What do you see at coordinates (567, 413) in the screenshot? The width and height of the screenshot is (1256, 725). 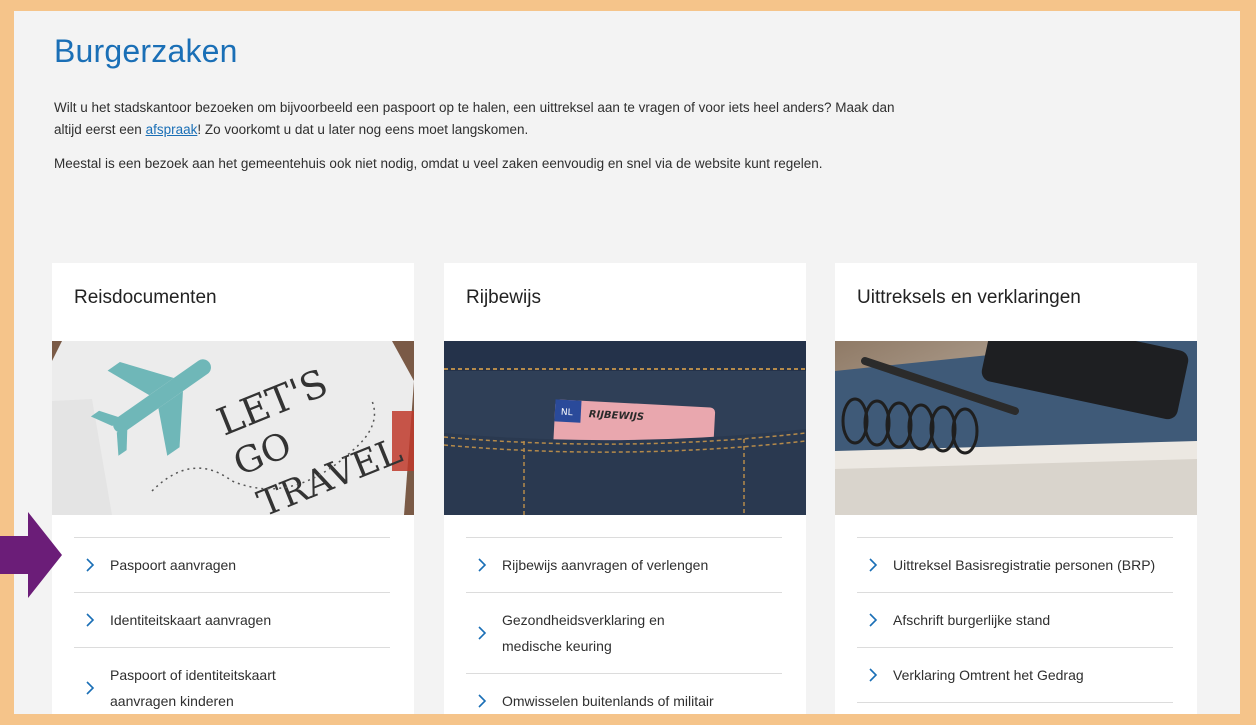 I see `card-country-code: NL` at bounding box center [567, 413].